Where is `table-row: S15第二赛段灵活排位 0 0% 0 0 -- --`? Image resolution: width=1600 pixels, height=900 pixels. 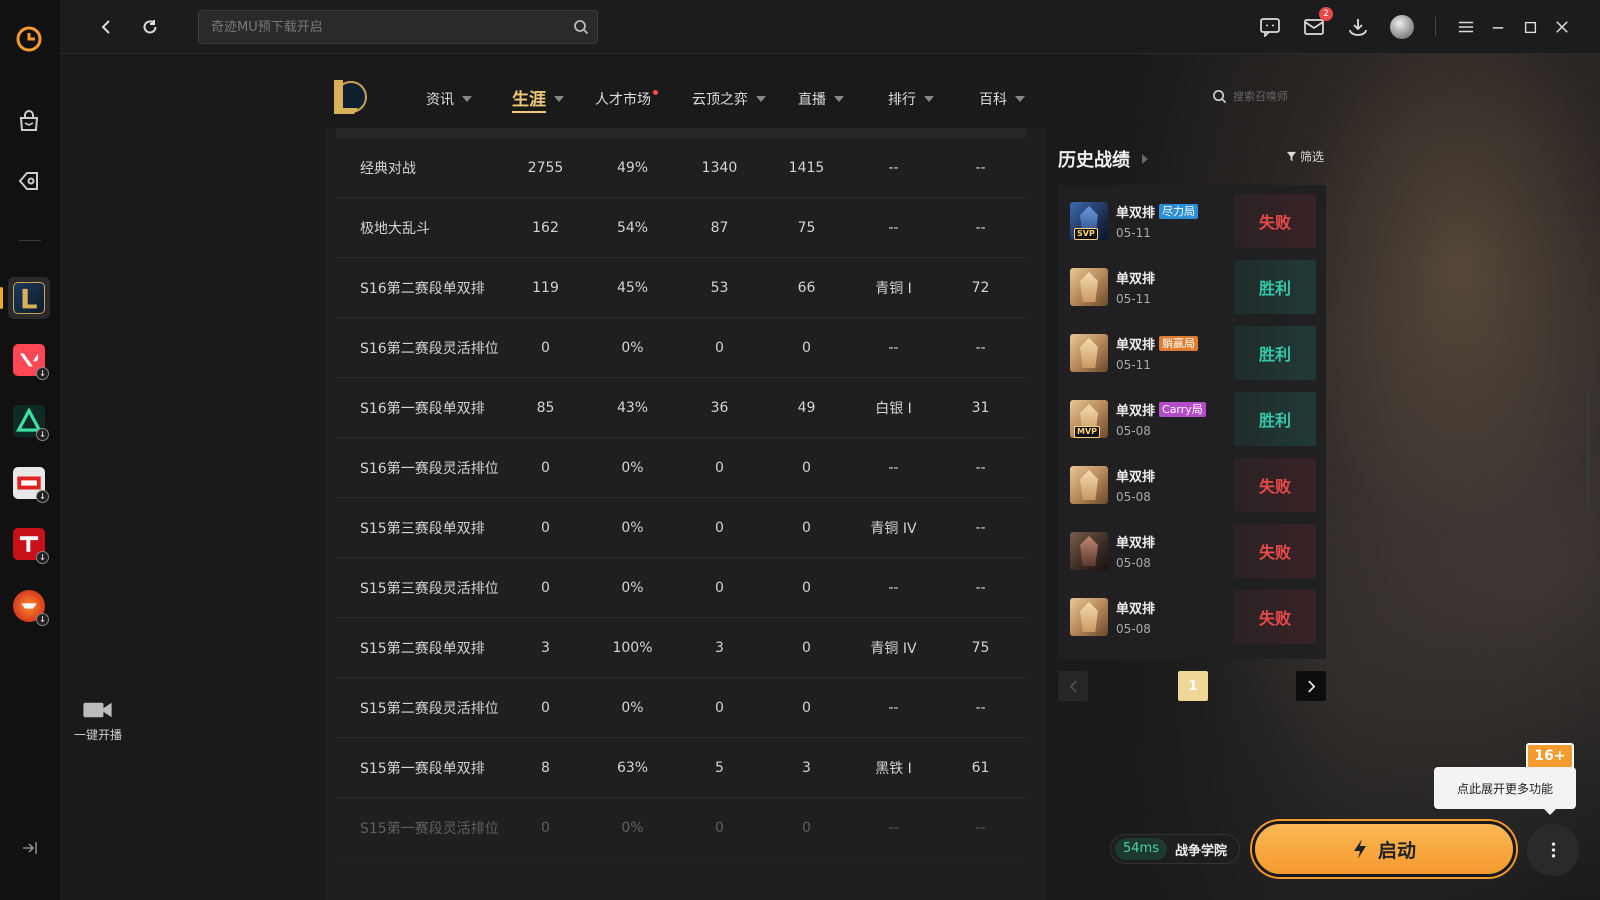
table-row: S15第二赛段灵活排位 0 0% 0 0 -- -- is located at coordinates (681, 708).